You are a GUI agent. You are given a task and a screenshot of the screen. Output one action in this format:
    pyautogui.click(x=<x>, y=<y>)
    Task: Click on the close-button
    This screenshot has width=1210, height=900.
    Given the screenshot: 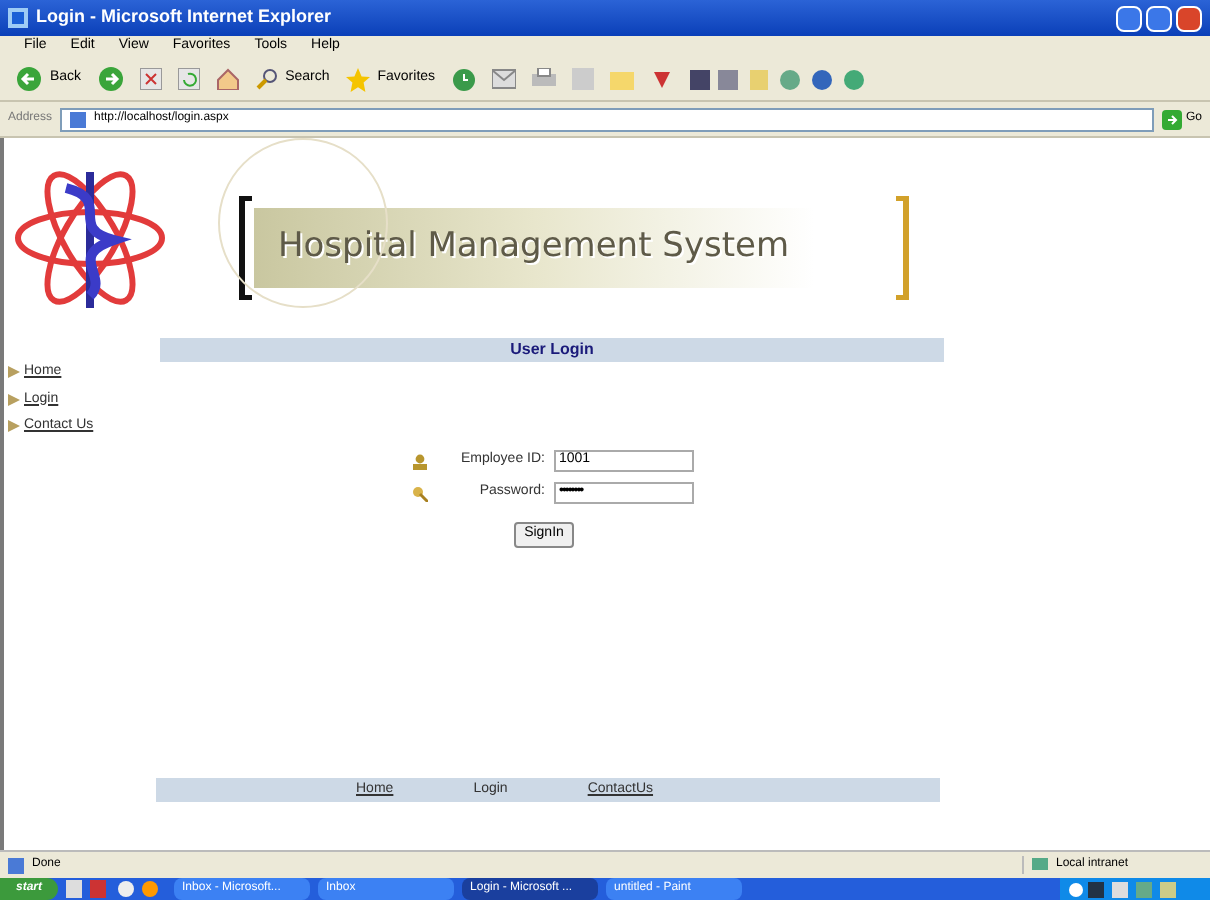 What is the action you would take?
    pyautogui.click(x=1189, y=18)
    